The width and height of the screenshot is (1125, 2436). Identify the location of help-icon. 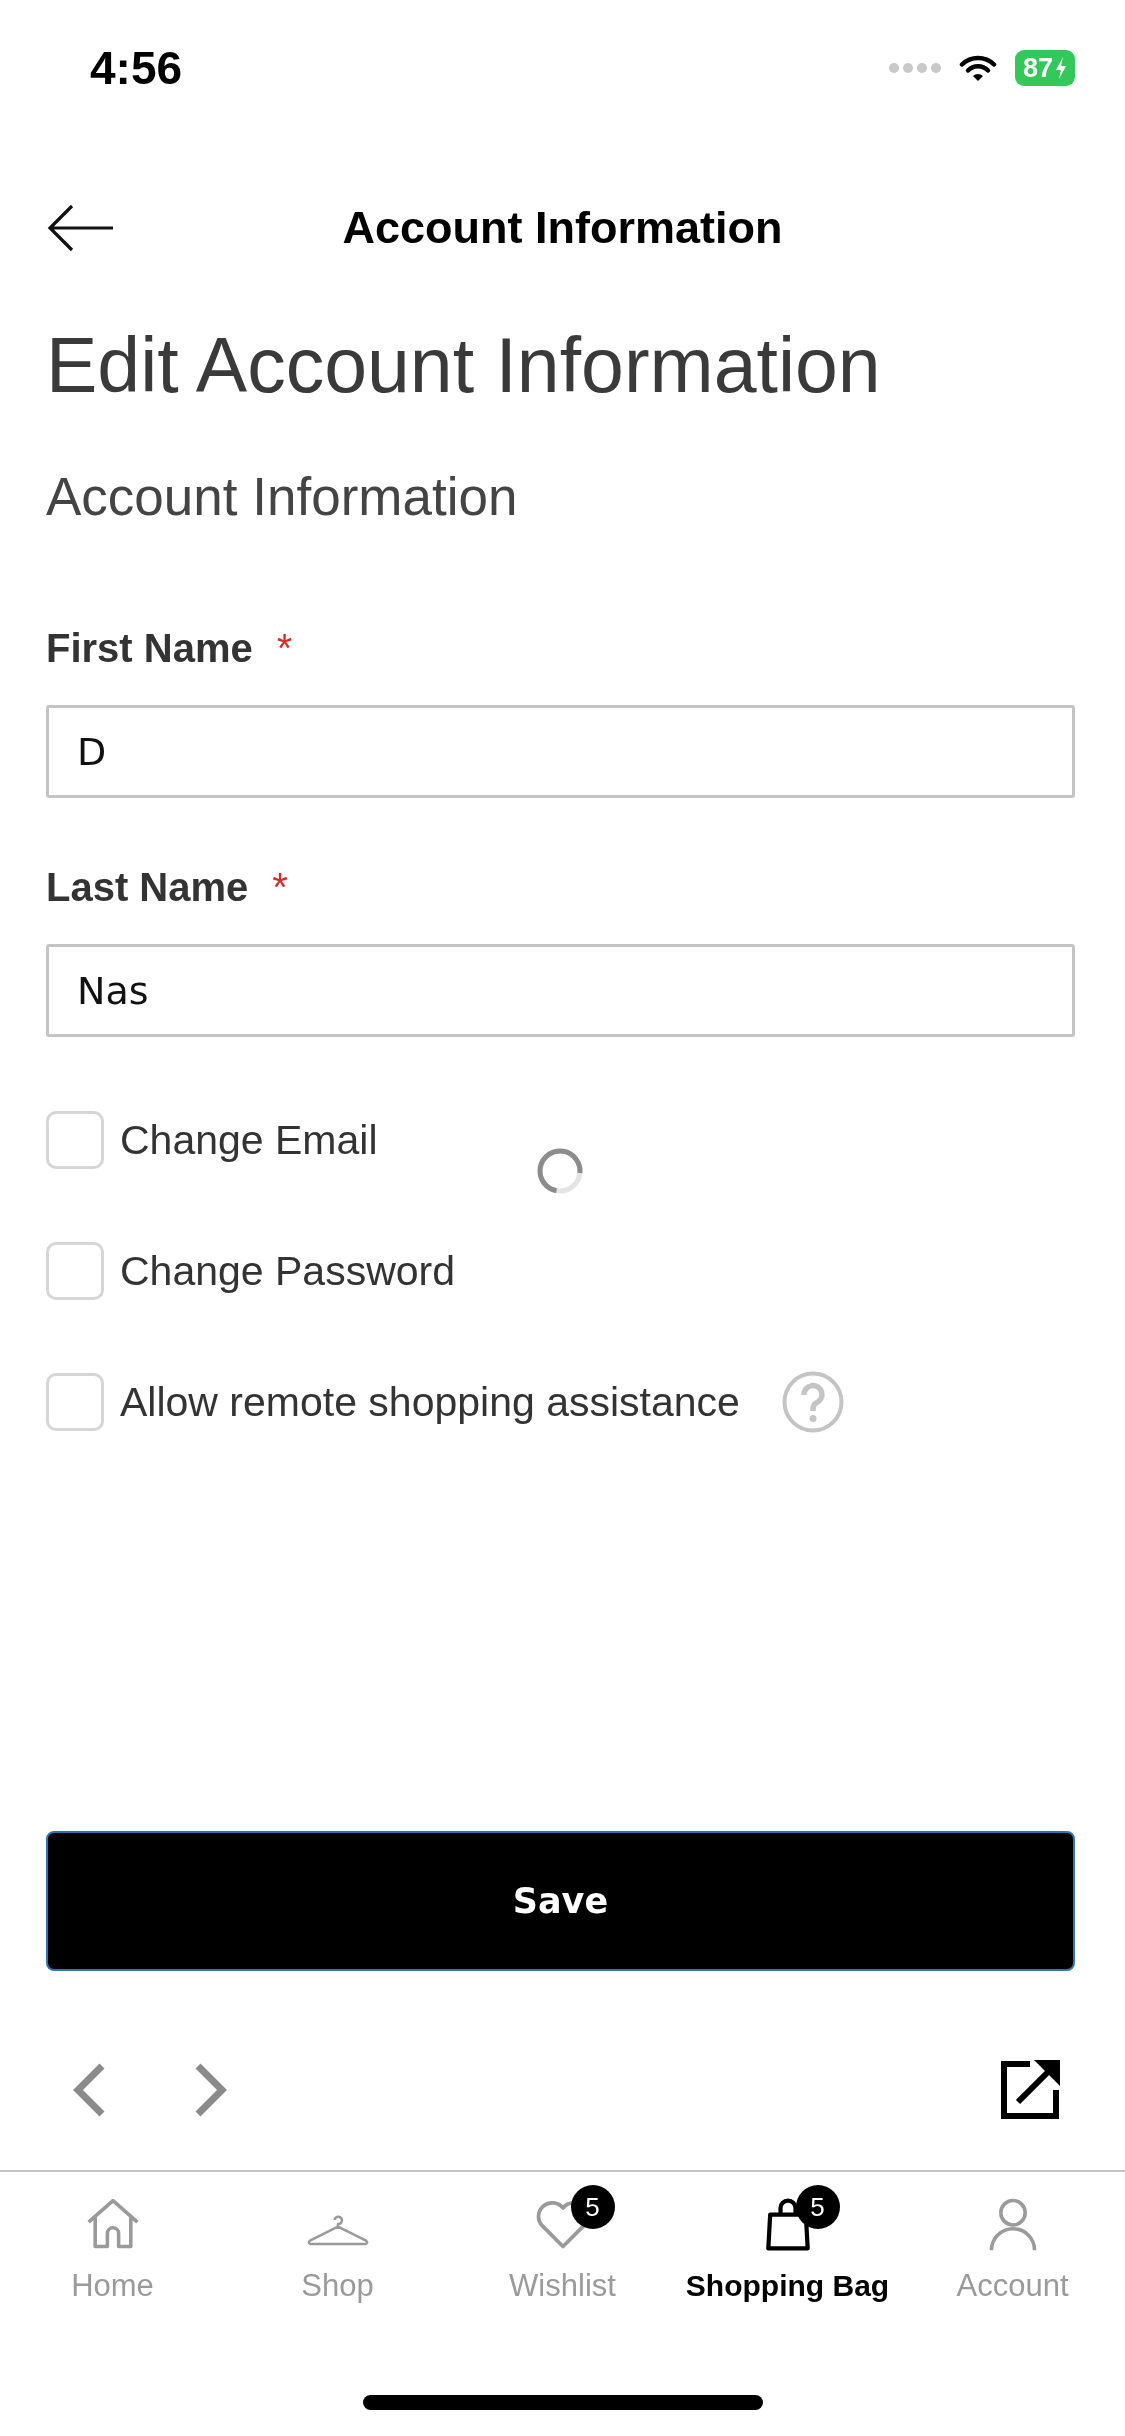
(812, 1402).